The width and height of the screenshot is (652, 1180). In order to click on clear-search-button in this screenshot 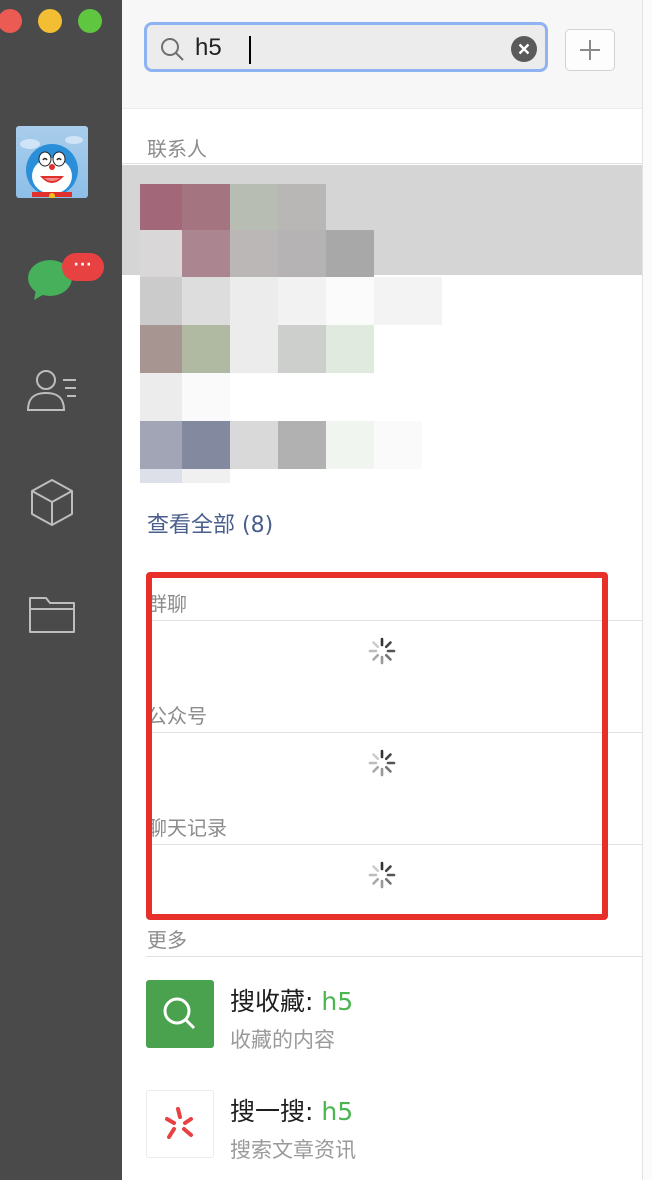, I will do `click(524, 49)`.